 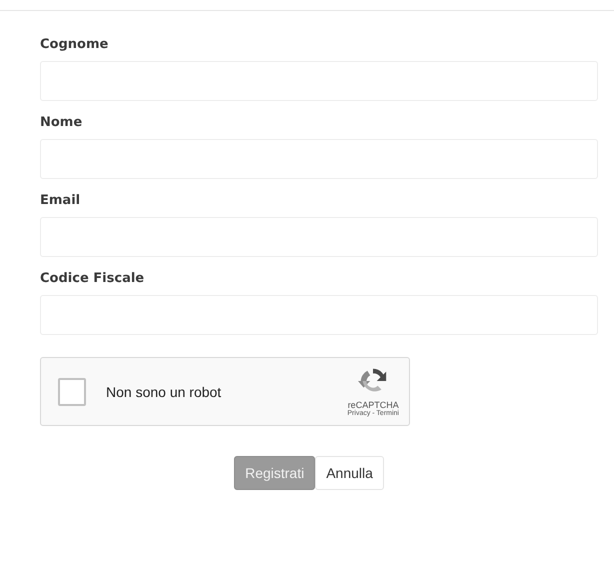 I want to click on field-label: Nome, so click(x=62, y=122).